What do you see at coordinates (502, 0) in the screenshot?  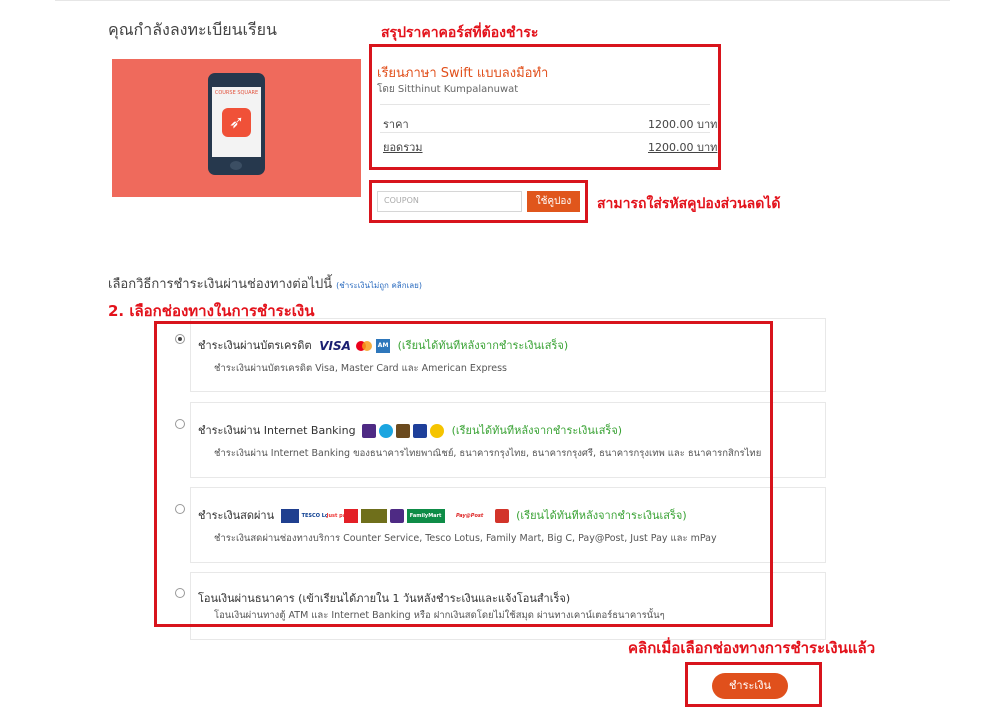 I see `top-divider` at bounding box center [502, 0].